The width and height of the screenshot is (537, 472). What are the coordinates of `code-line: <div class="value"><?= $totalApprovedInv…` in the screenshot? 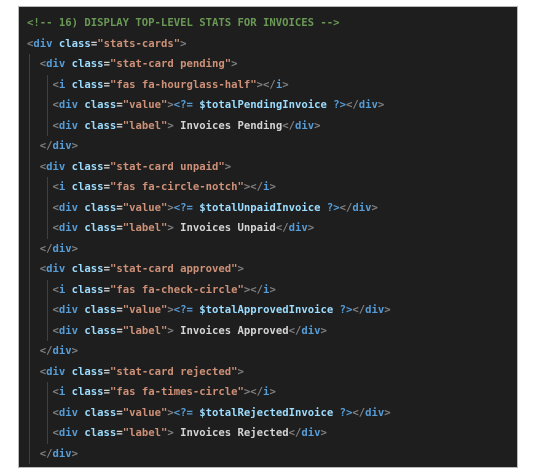 It's located at (272, 310).